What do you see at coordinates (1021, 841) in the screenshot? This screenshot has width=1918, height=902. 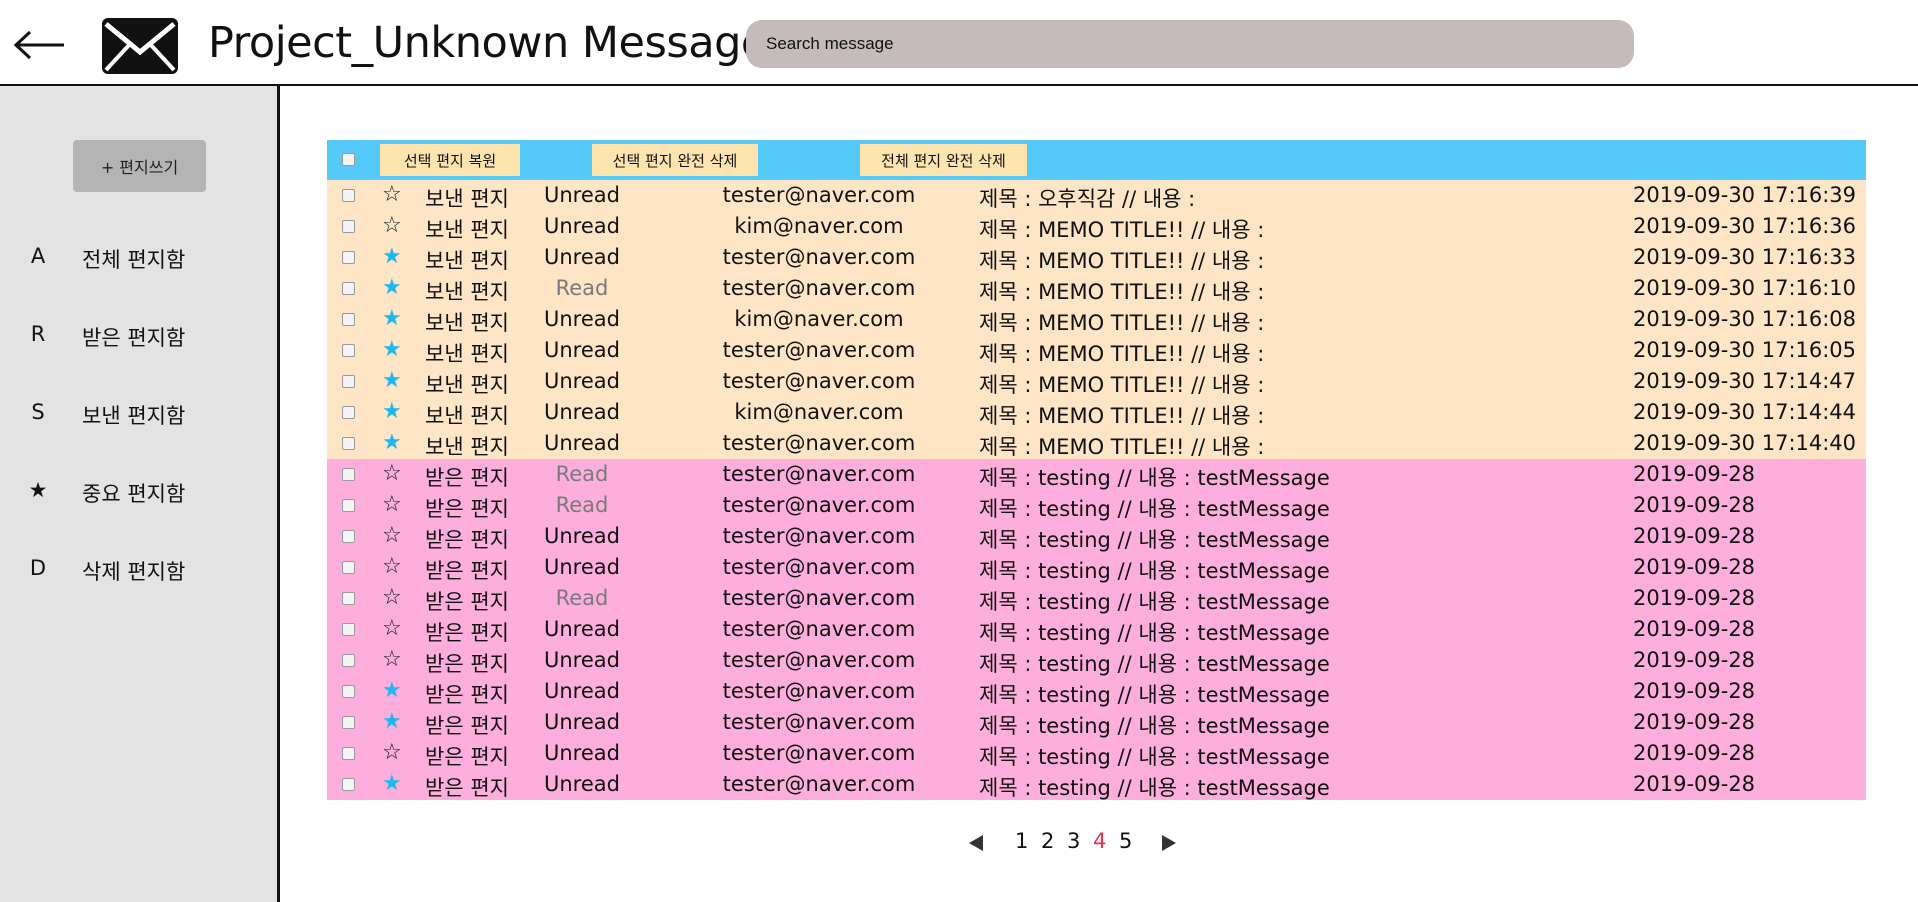 I see `page-link: 1` at bounding box center [1021, 841].